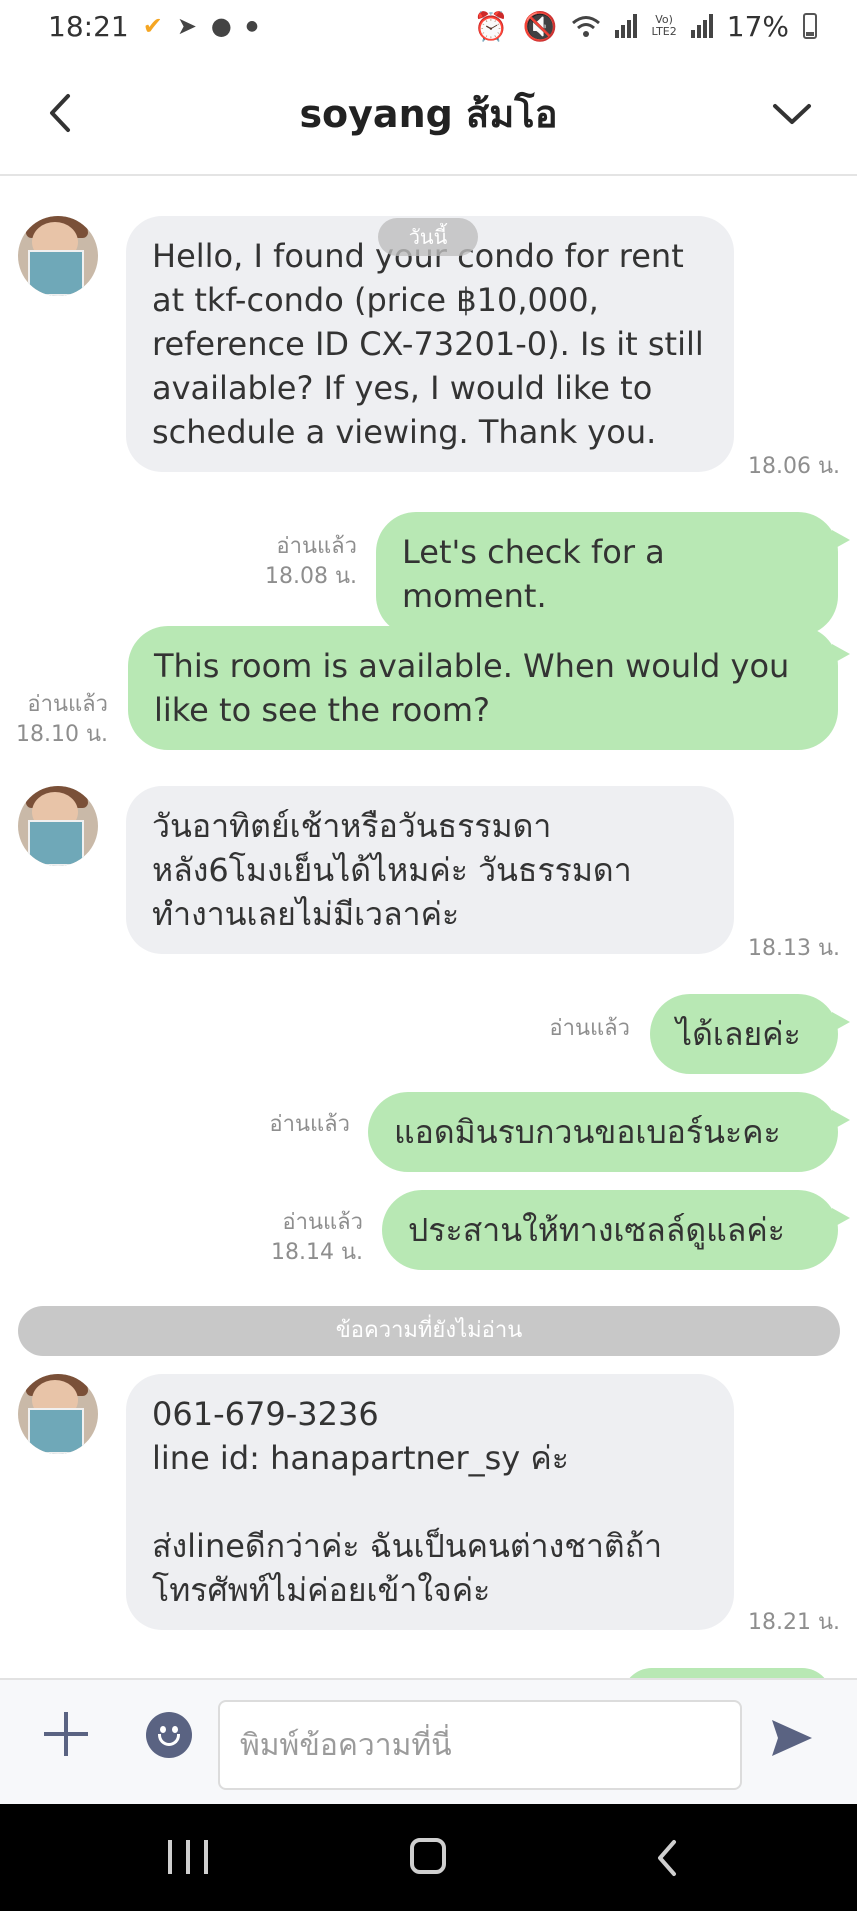  I want to click on back-icon, so click(667, 1858).